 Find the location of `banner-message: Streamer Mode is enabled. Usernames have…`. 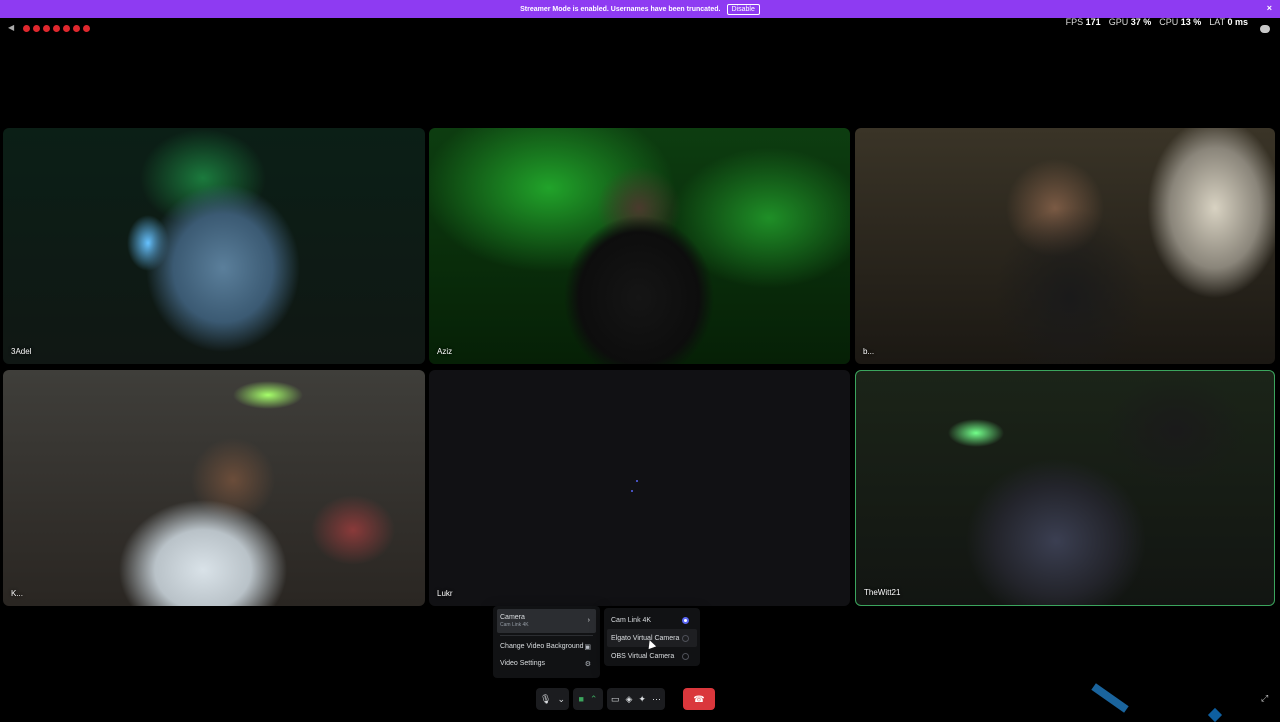

banner-message: Streamer Mode is enabled. Usernames have… is located at coordinates (620, 9).